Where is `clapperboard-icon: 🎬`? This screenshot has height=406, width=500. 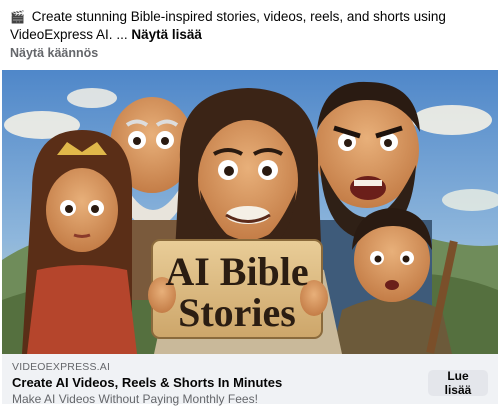 clapperboard-icon: 🎬 is located at coordinates (17, 17).